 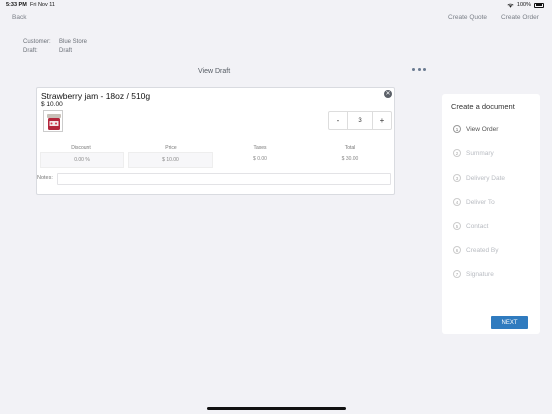 I want to click on step-view-order: 1 View Order, so click(x=475, y=129).